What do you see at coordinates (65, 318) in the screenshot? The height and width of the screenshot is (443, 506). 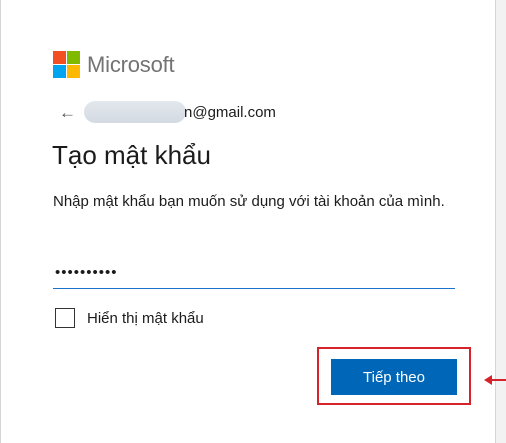 I see `show-password-checkbox` at bounding box center [65, 318].